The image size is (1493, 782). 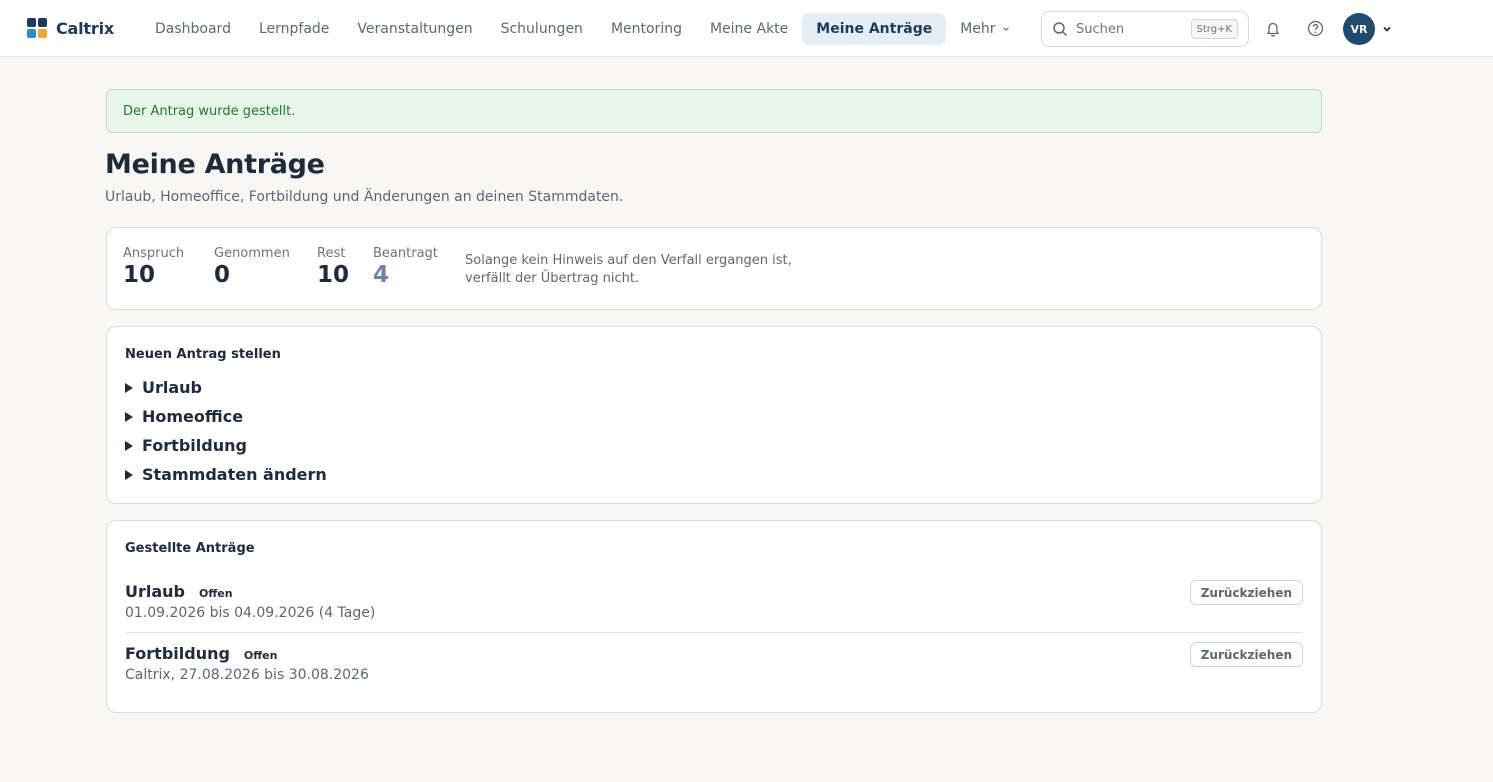 I want to click on nav-item-meine-antraege: Meine Anträge, so click(x=874, y=29).